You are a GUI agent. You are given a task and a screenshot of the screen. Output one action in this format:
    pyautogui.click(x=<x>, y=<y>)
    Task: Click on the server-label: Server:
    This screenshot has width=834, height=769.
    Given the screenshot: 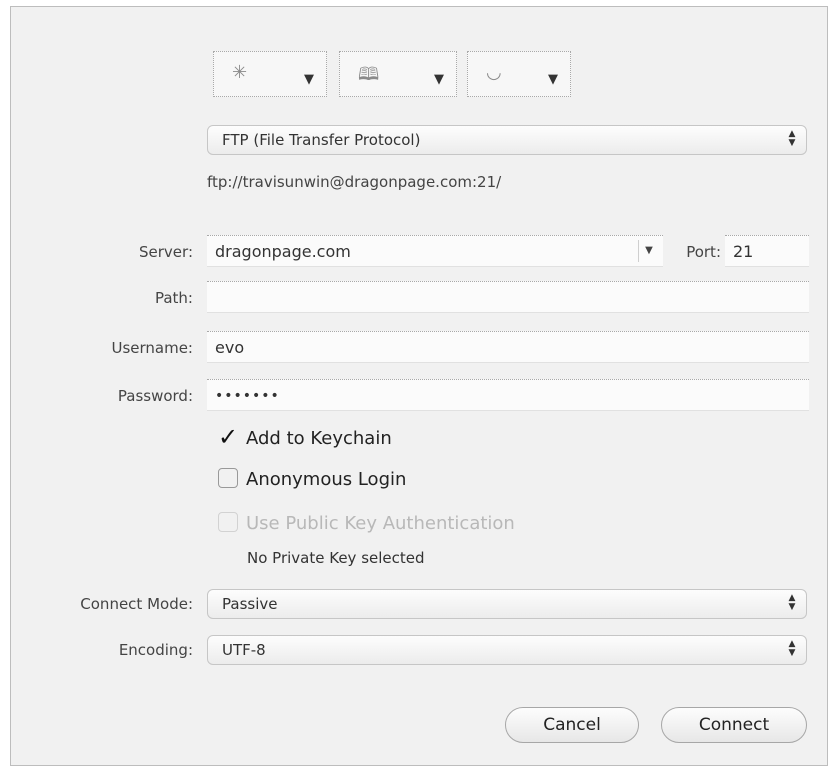 What is the action you would take?
    pyautogui.click(x=166, y=252)
    